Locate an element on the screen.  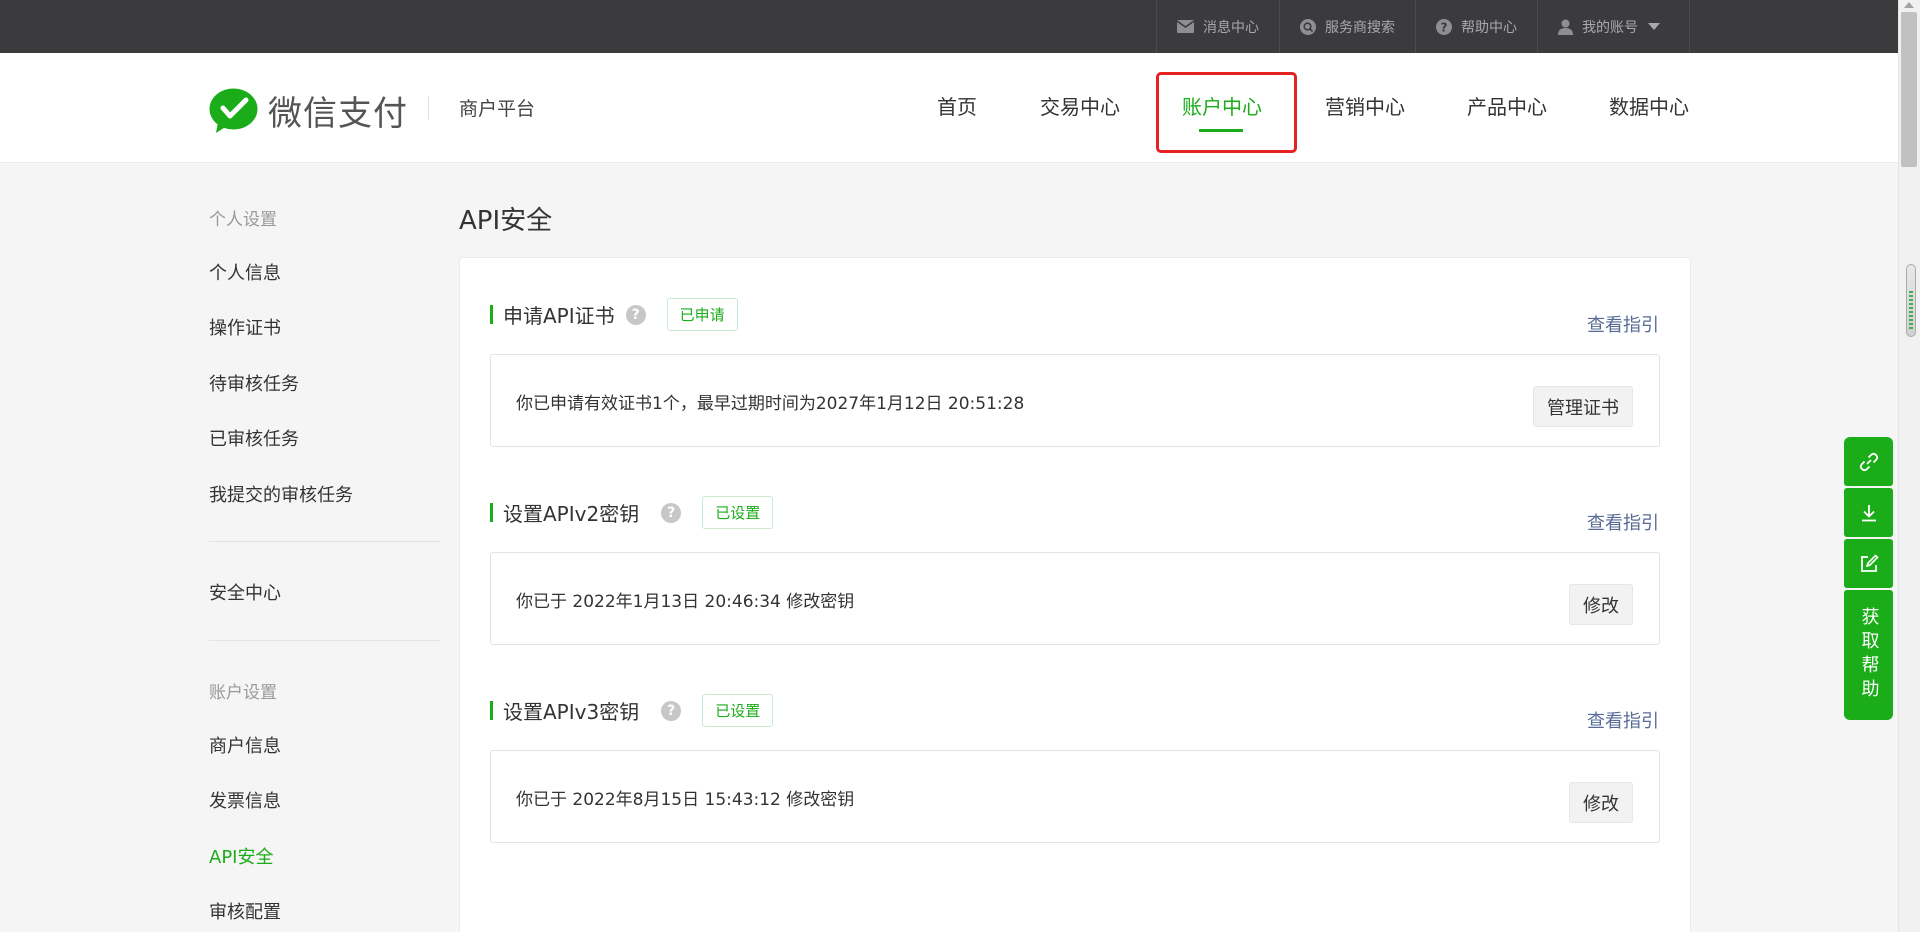
info-box-apiv3: 你已于 2022年8月15日 15:43:12 修改密钥 修改 is located at coordinates (1075, 796).